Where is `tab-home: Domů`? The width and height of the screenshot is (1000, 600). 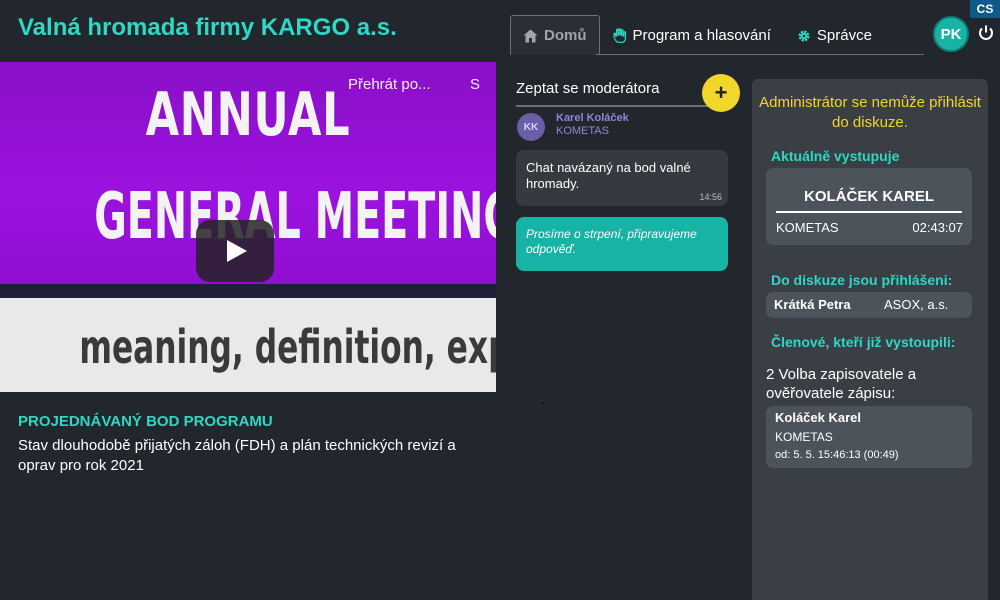 tab-home: Domů is located at coordinates (555, 35).